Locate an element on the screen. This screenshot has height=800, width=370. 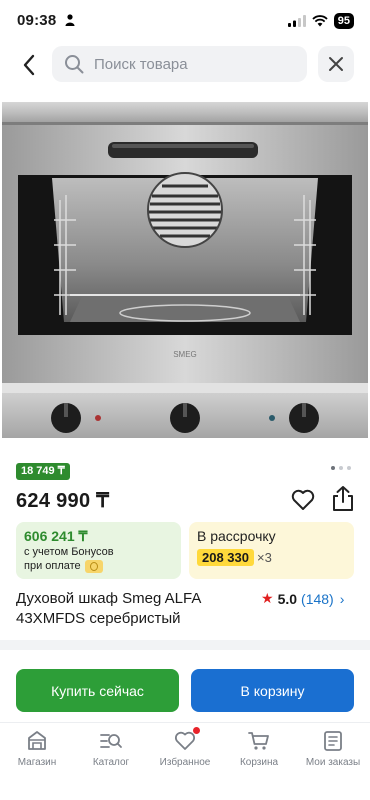
tab-label: Избранное is located at coordinates (185, 762).